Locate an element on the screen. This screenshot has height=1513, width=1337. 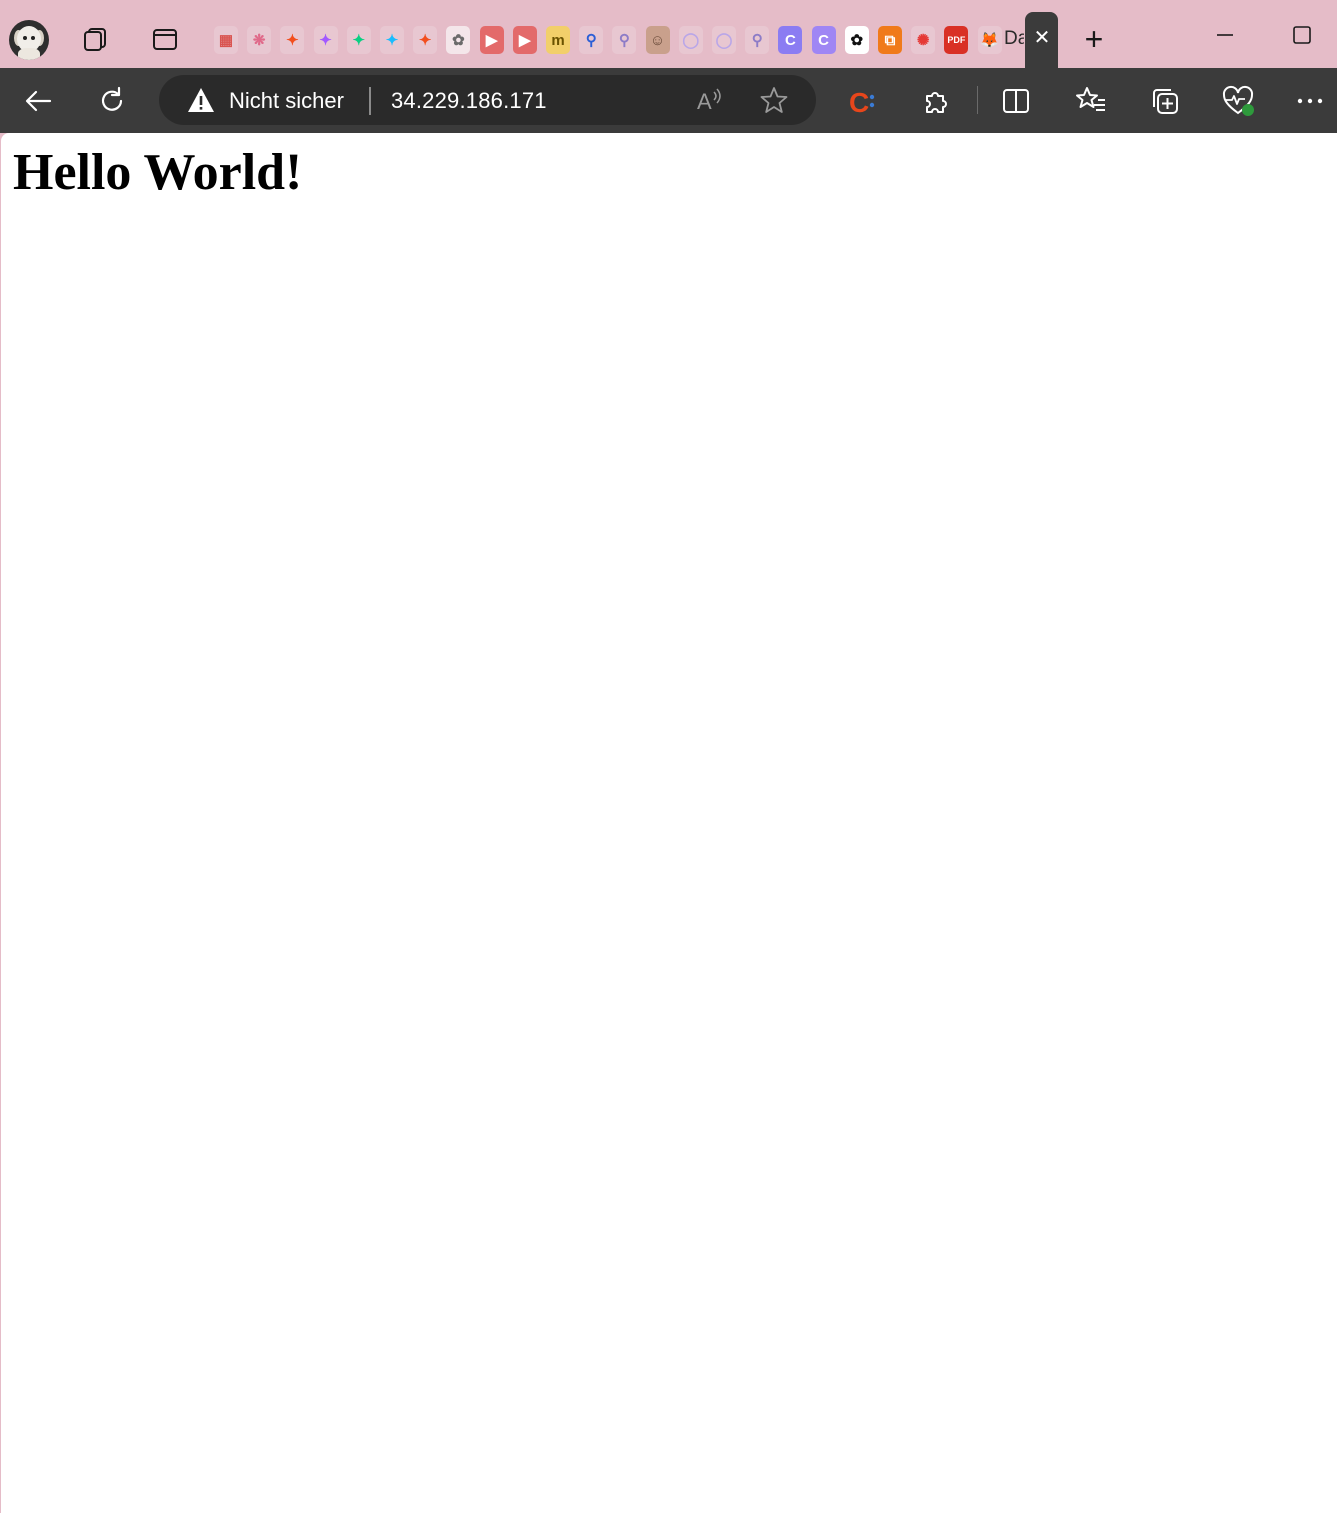
profile-photo-icon-glyph: ☺ is located at coordinates (657, 40).